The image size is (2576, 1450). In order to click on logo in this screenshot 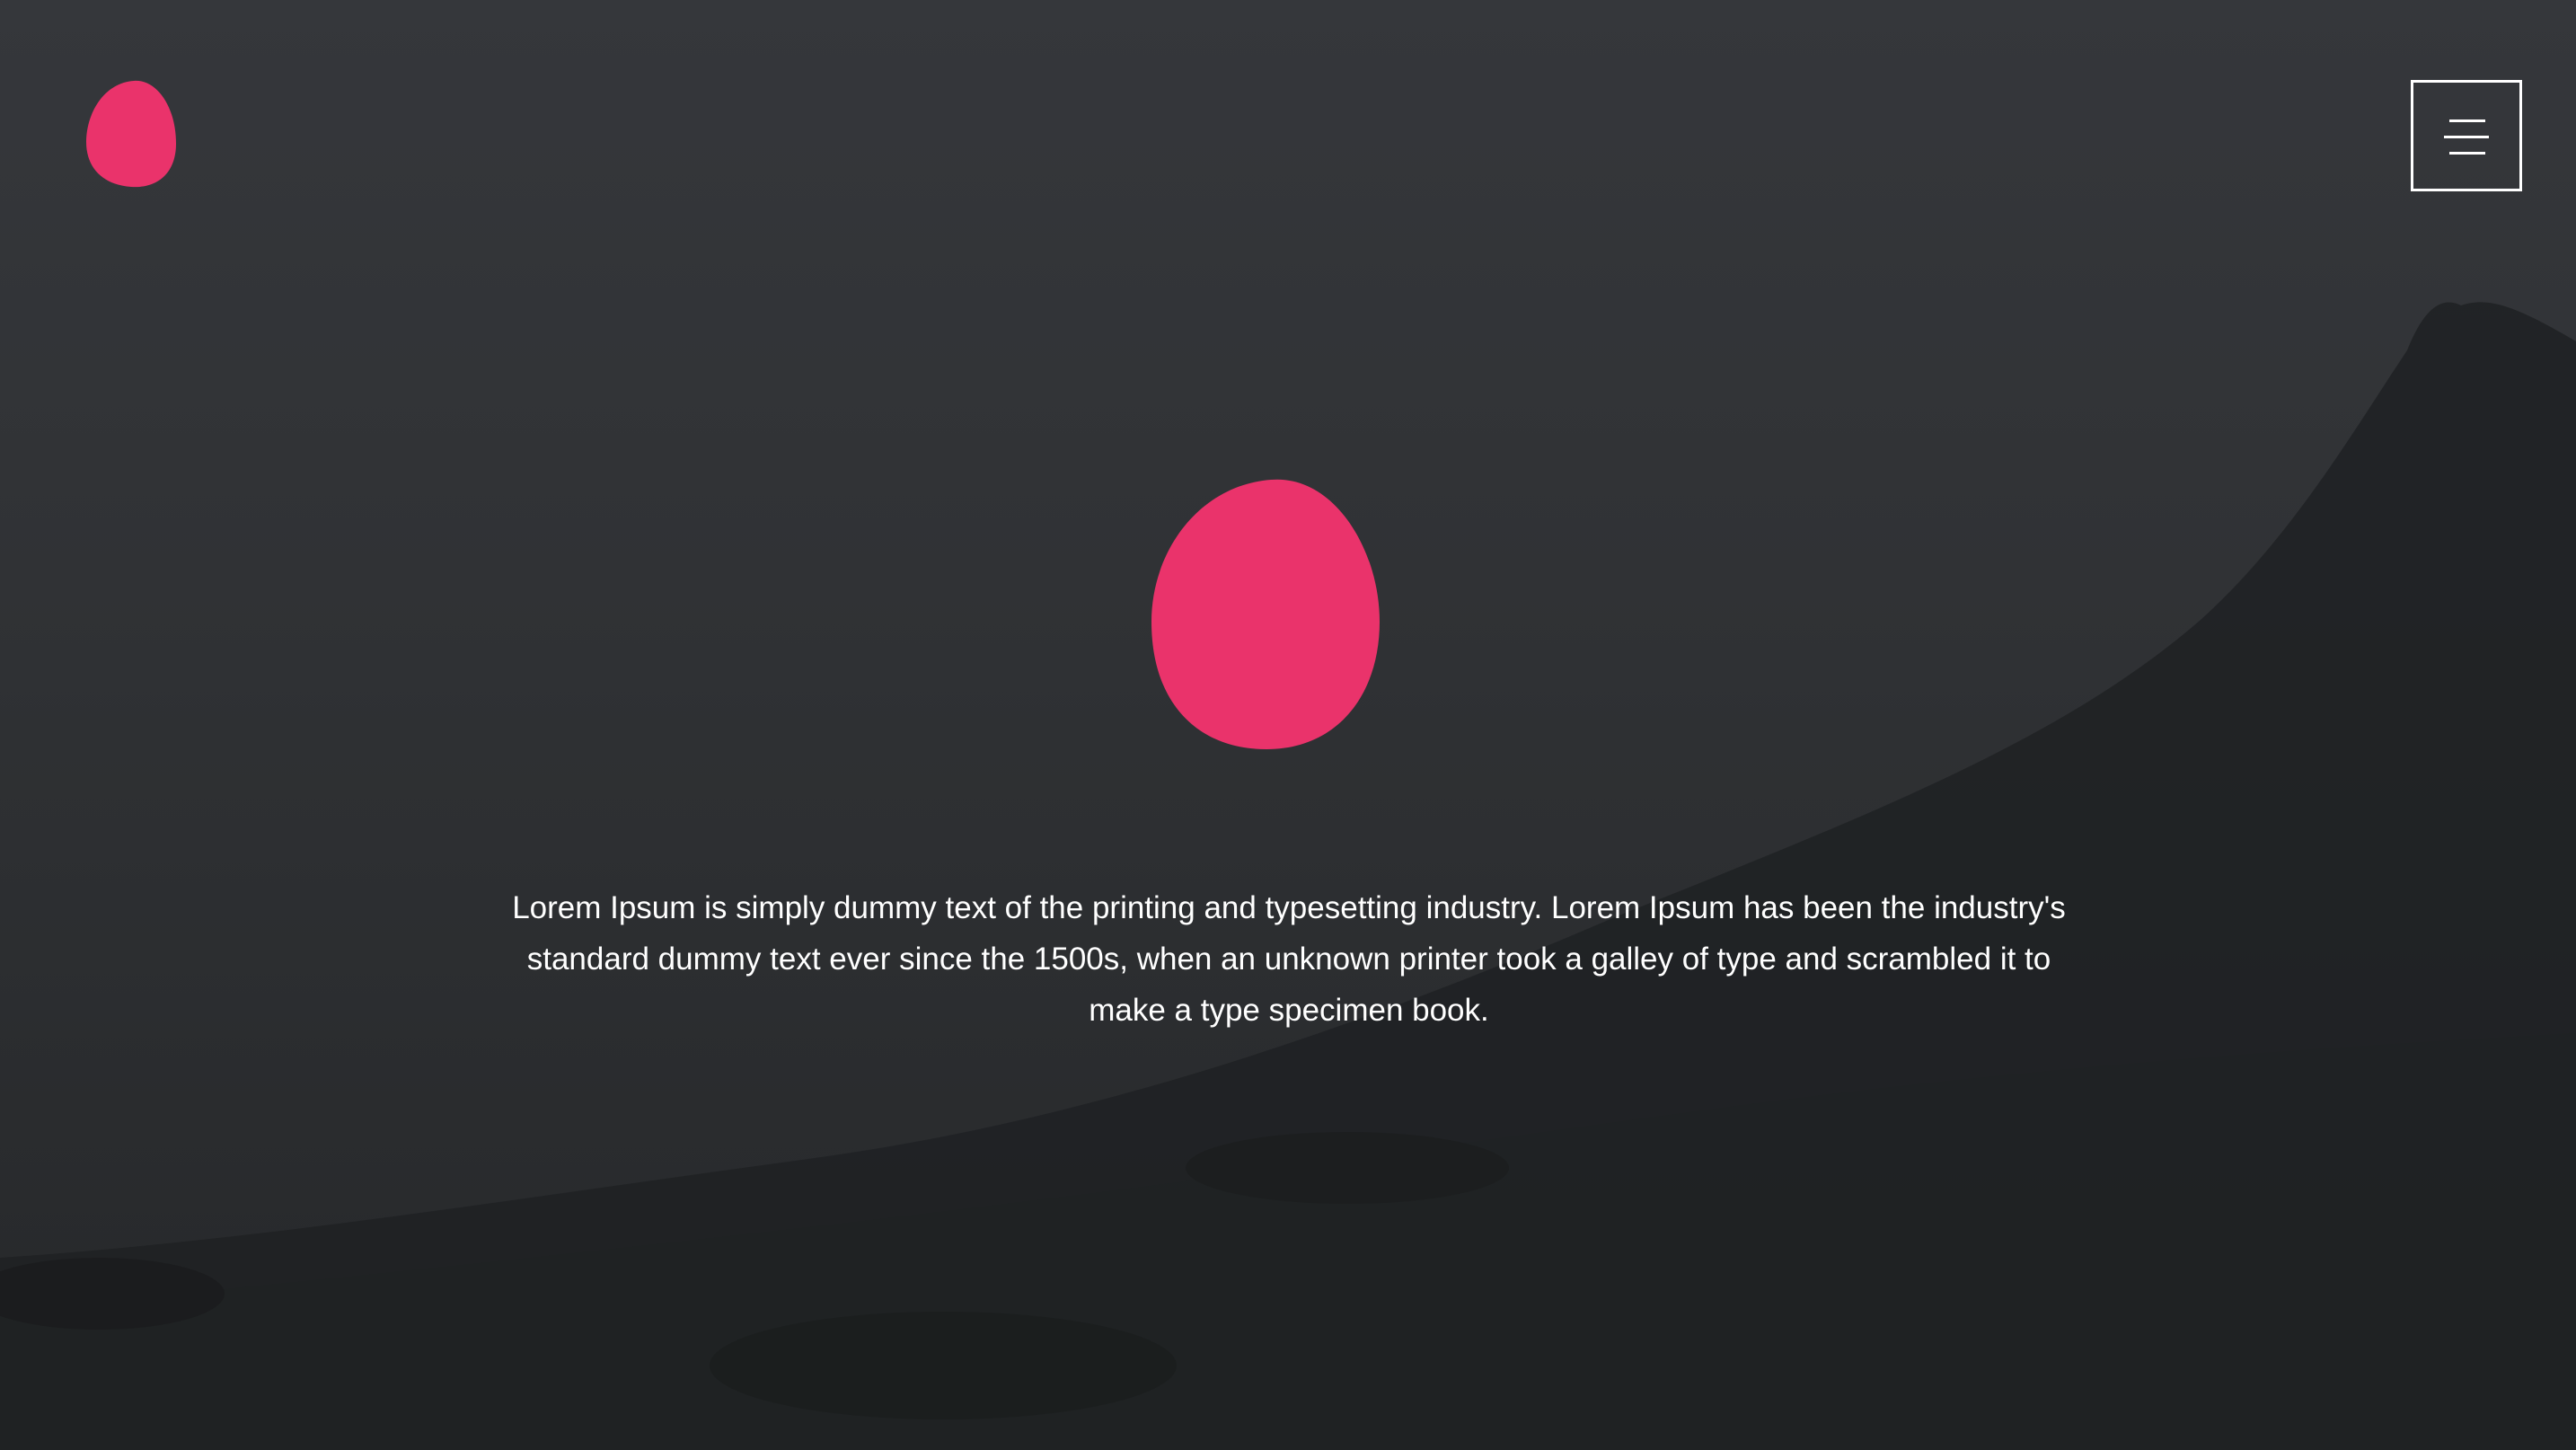, I will do `click(131, 134)`.